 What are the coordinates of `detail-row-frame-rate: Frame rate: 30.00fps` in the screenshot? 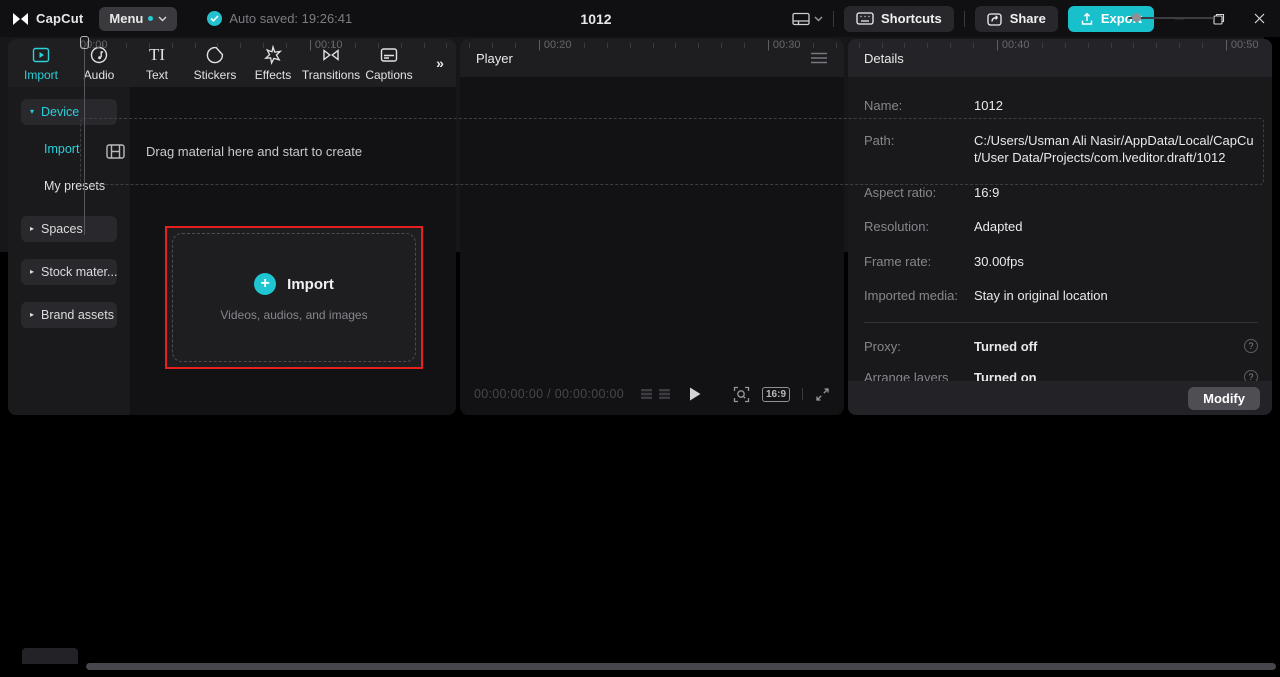 It's located at (1061, 262).